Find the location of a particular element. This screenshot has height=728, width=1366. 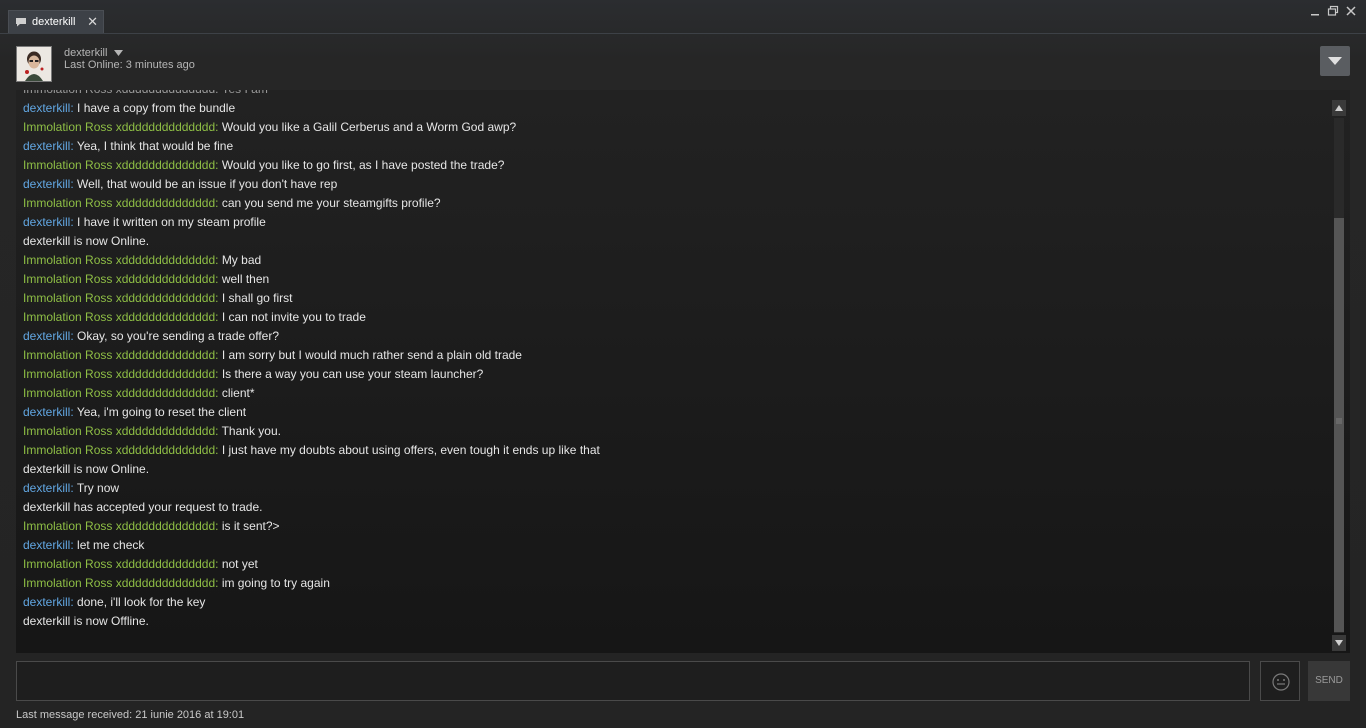

friend-name: dexterkill is located at coordinates (85, 53).